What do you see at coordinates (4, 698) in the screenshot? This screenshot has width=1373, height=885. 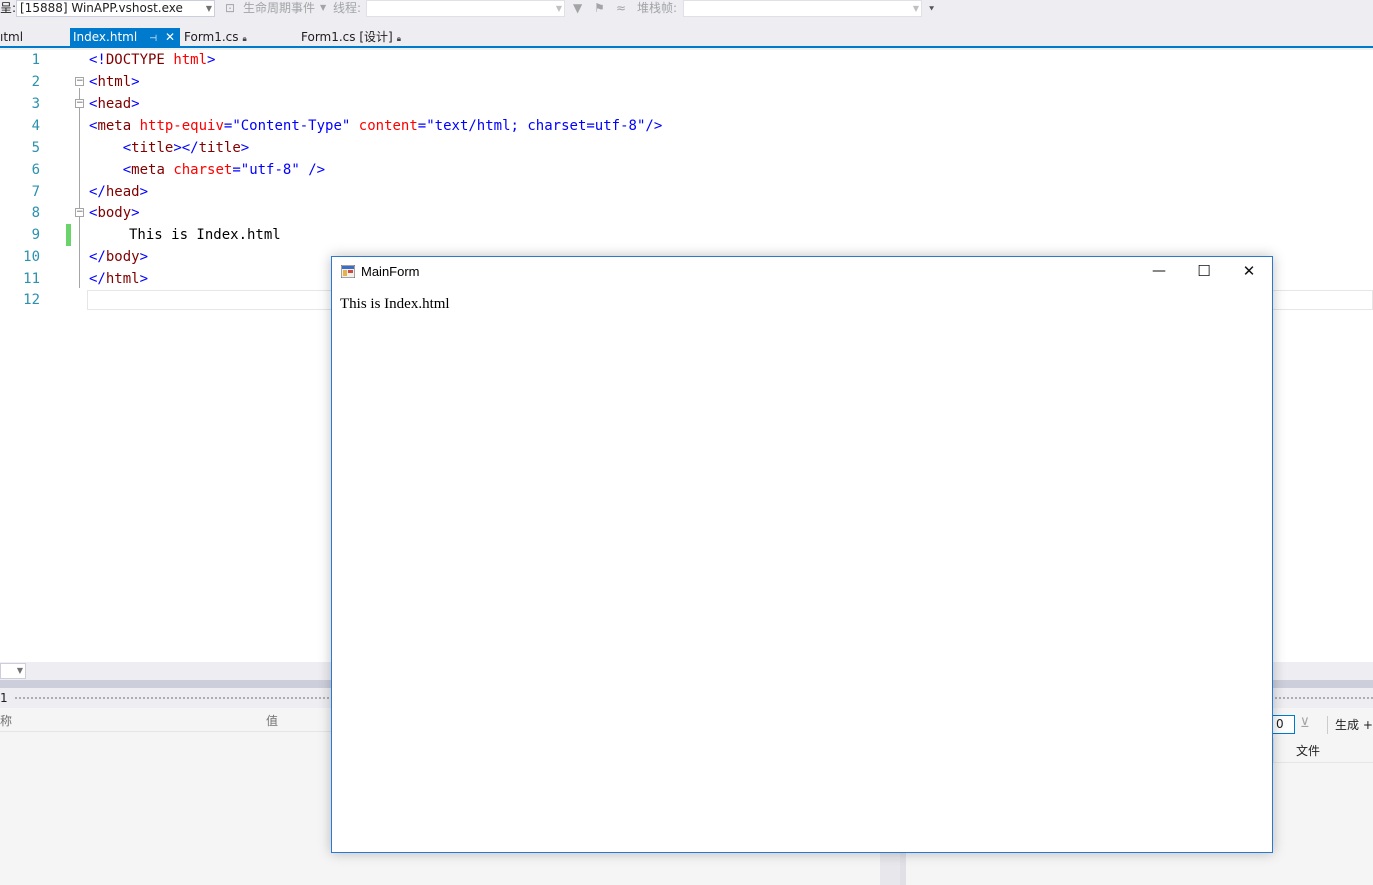 I see `panel-title: 1` at bounding box center [4, 698].